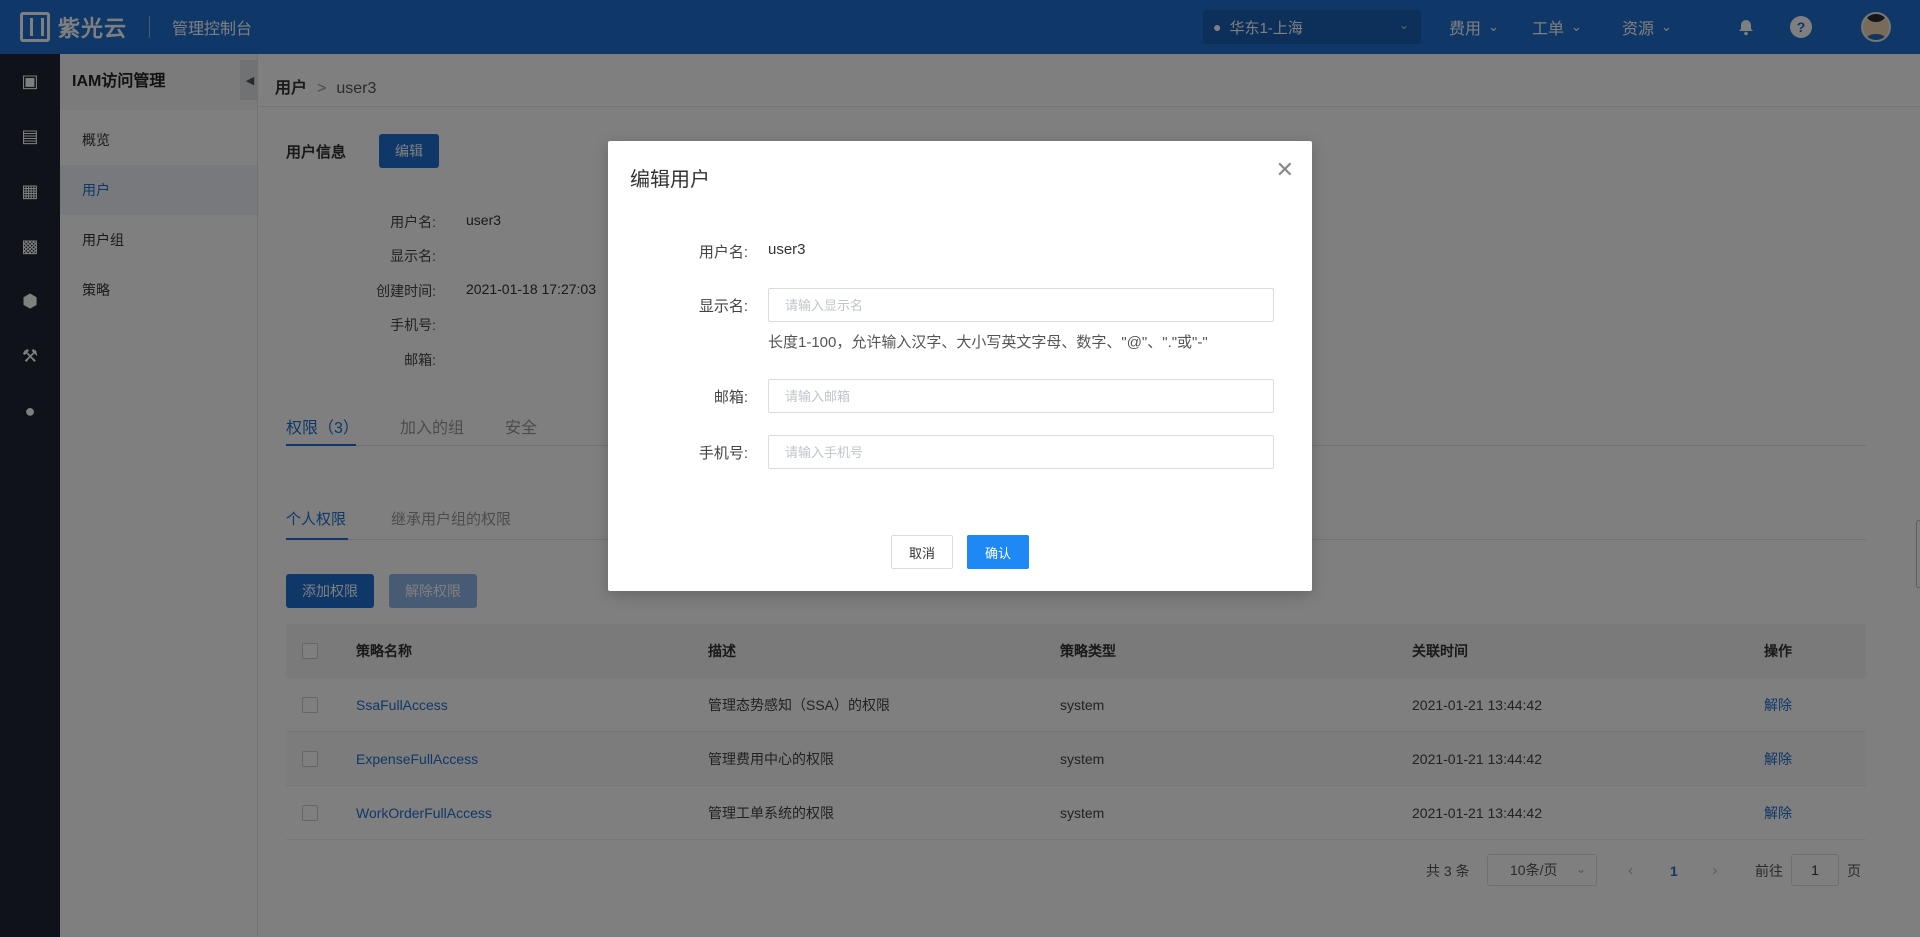 This screenshot has width=1920, height=937. I want to click on display-name-hint: 长度1-100，允许输入汉字、大小写英文字母、数字、"@"、"."或"-", so click(988, 342).